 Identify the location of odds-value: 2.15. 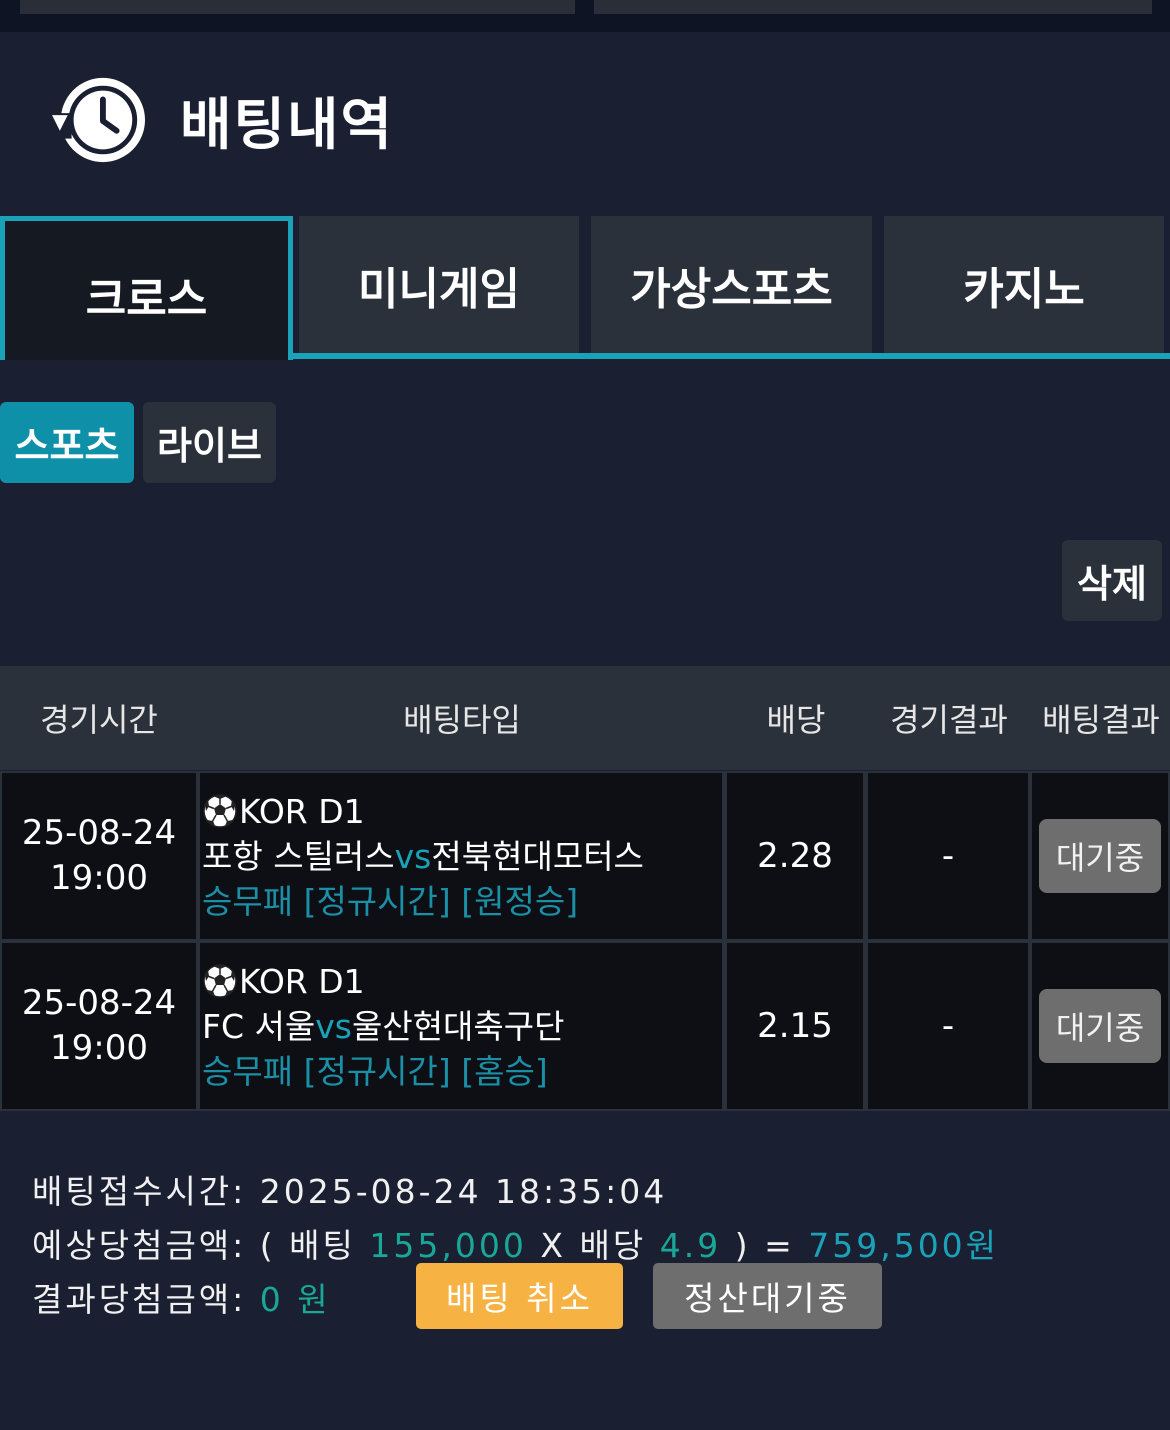
(795, 1026).